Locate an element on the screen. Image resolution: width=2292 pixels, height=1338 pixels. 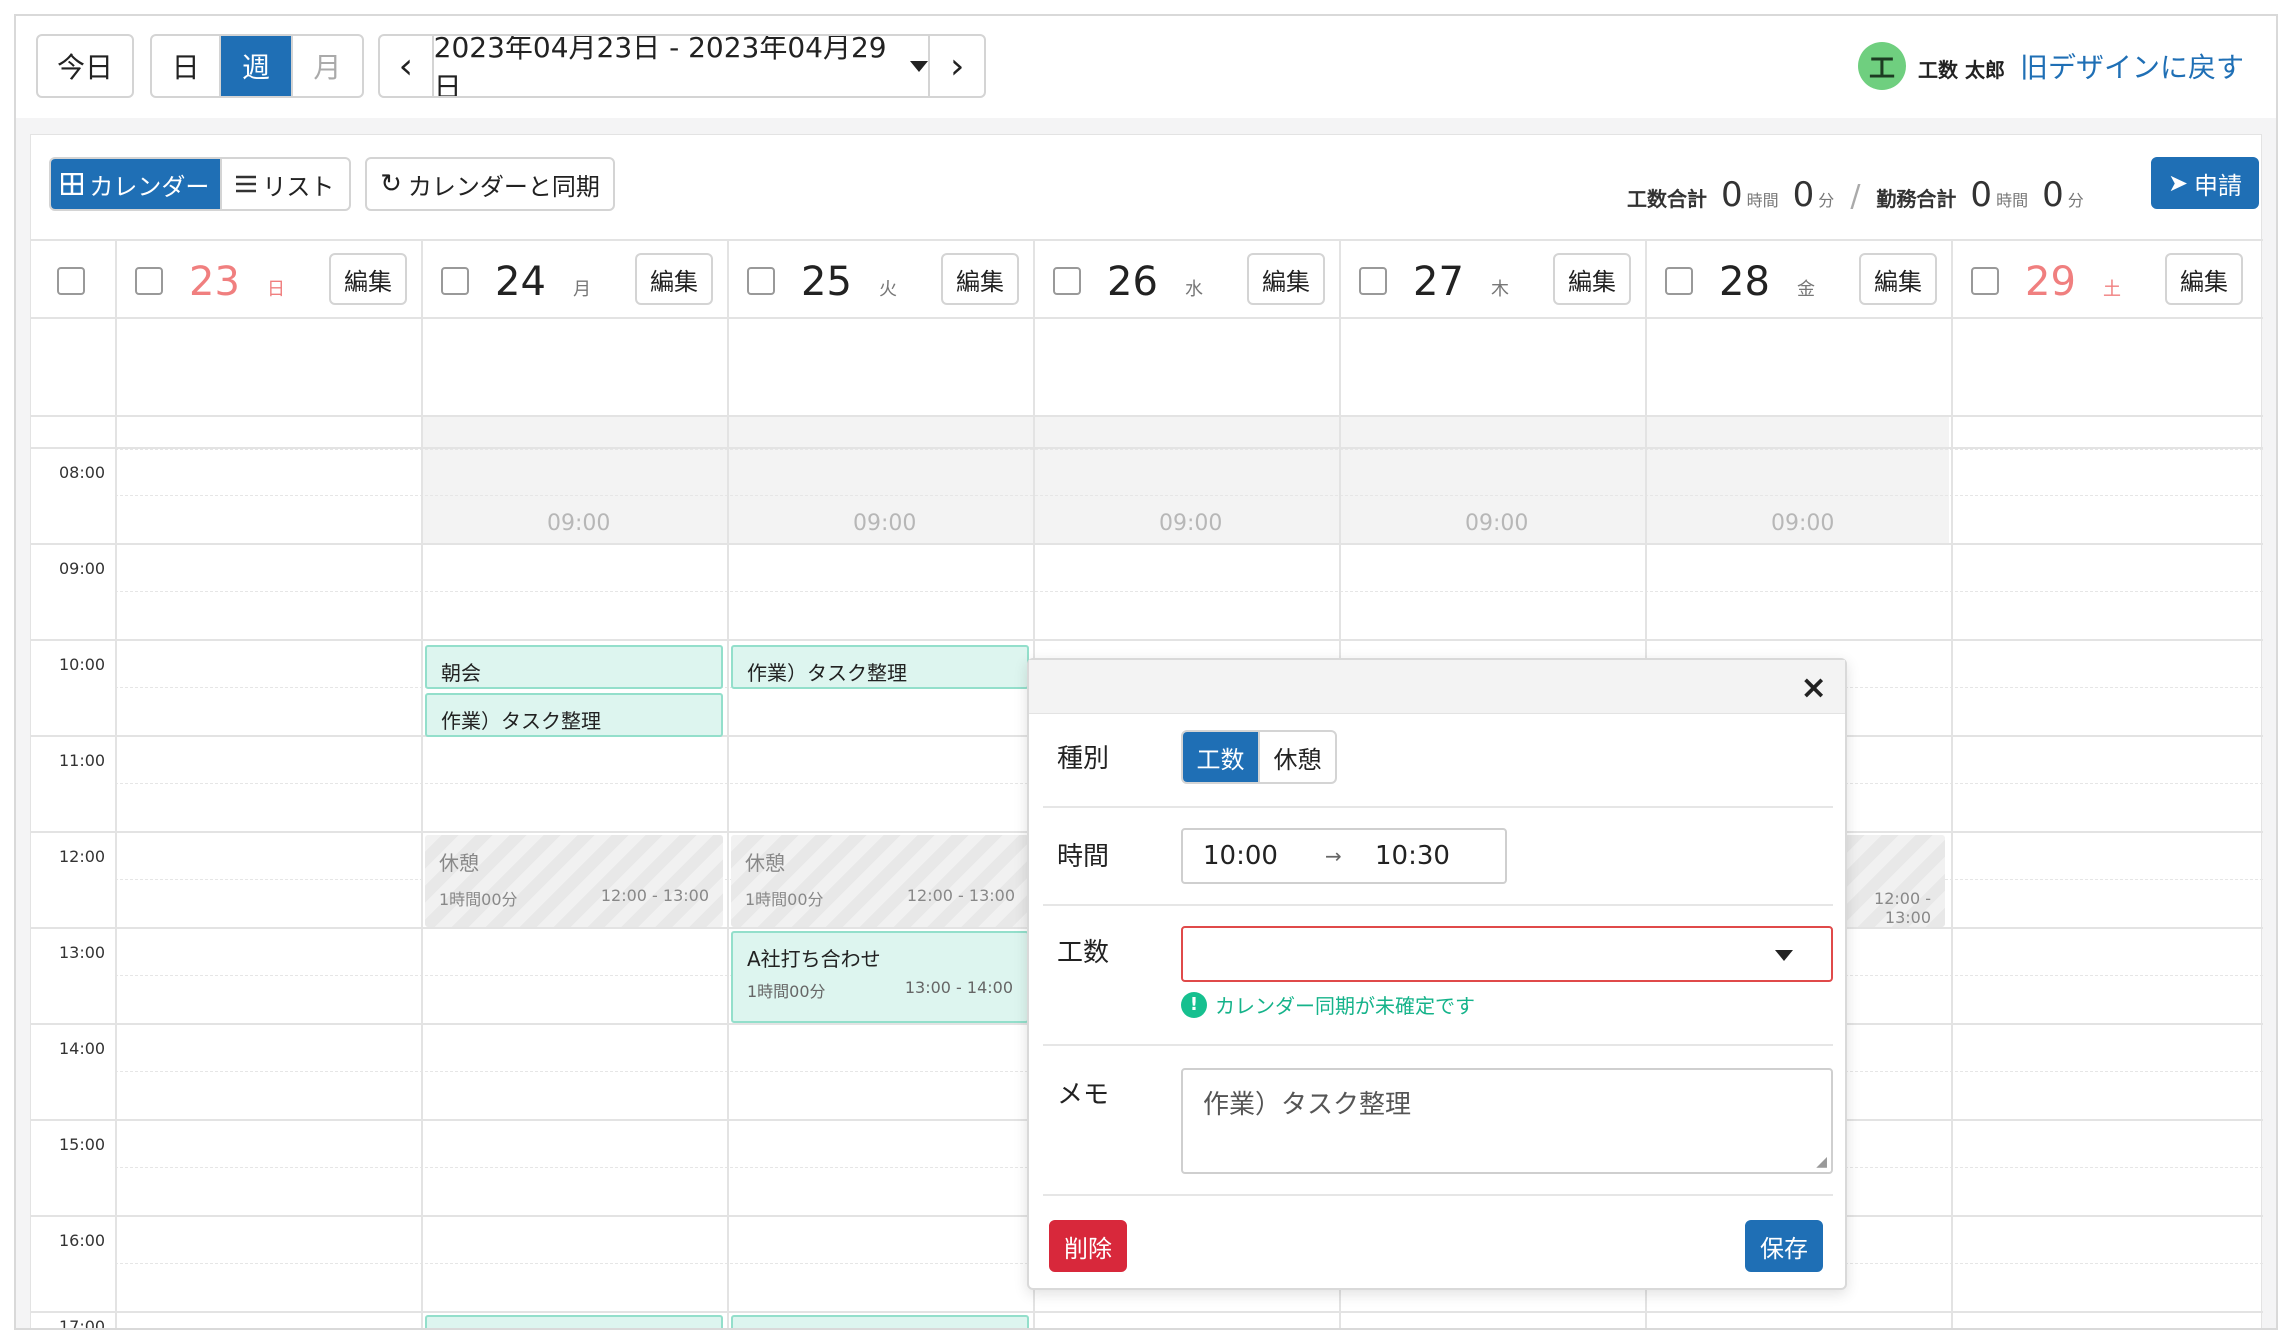
calendar-sync-button: ↻ カレンダーと同期 is located at coordinates (490, 184).